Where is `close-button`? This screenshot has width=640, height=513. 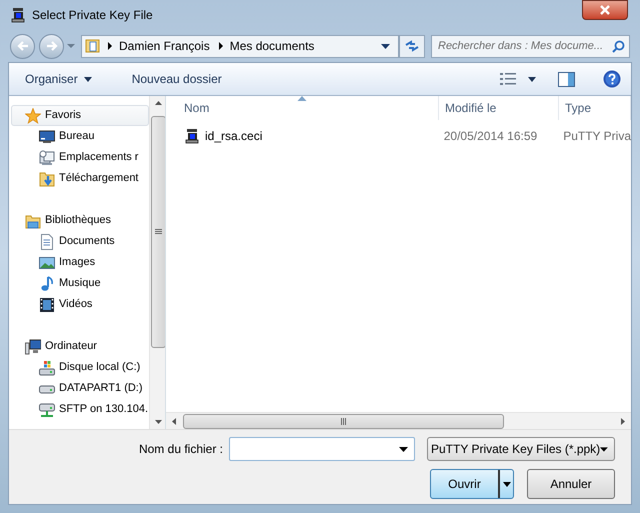 close-button is located at coordinates (605, 10).